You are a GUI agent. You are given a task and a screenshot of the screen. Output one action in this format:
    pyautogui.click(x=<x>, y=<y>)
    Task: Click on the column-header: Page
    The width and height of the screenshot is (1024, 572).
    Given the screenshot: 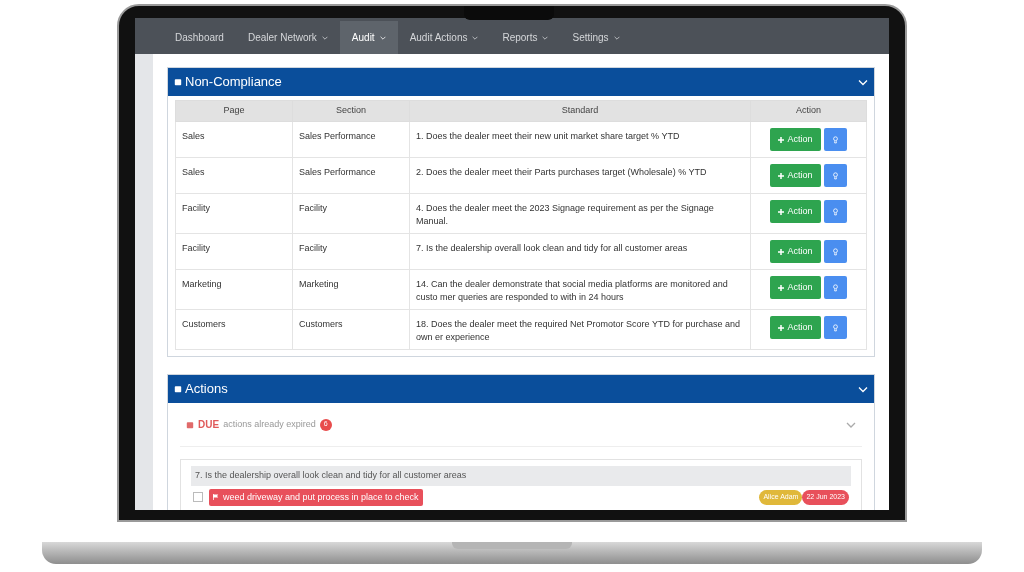 What is the action you would take?
    pyautogui.click(x=234, y=111)
    